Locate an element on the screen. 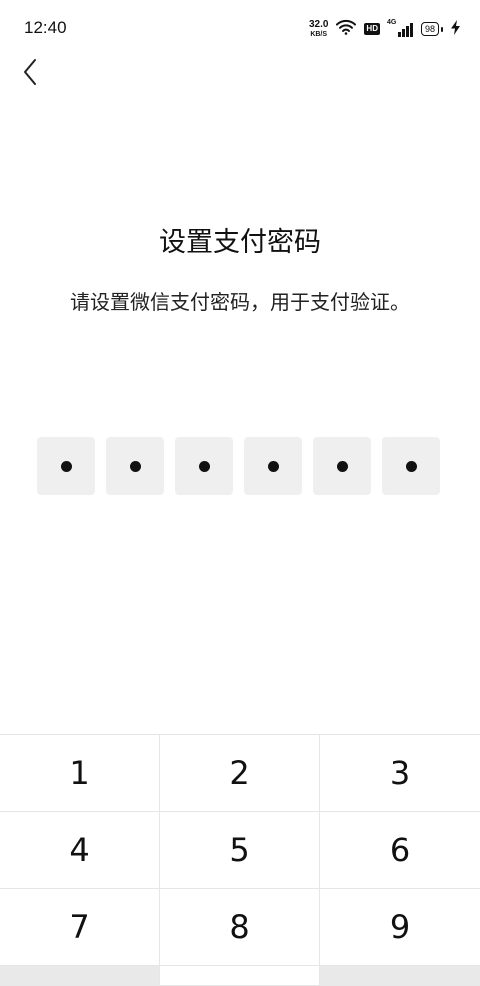 This screenshot has width=480, height=986. network-type-label: 4G is located at coordinates (391, 22).